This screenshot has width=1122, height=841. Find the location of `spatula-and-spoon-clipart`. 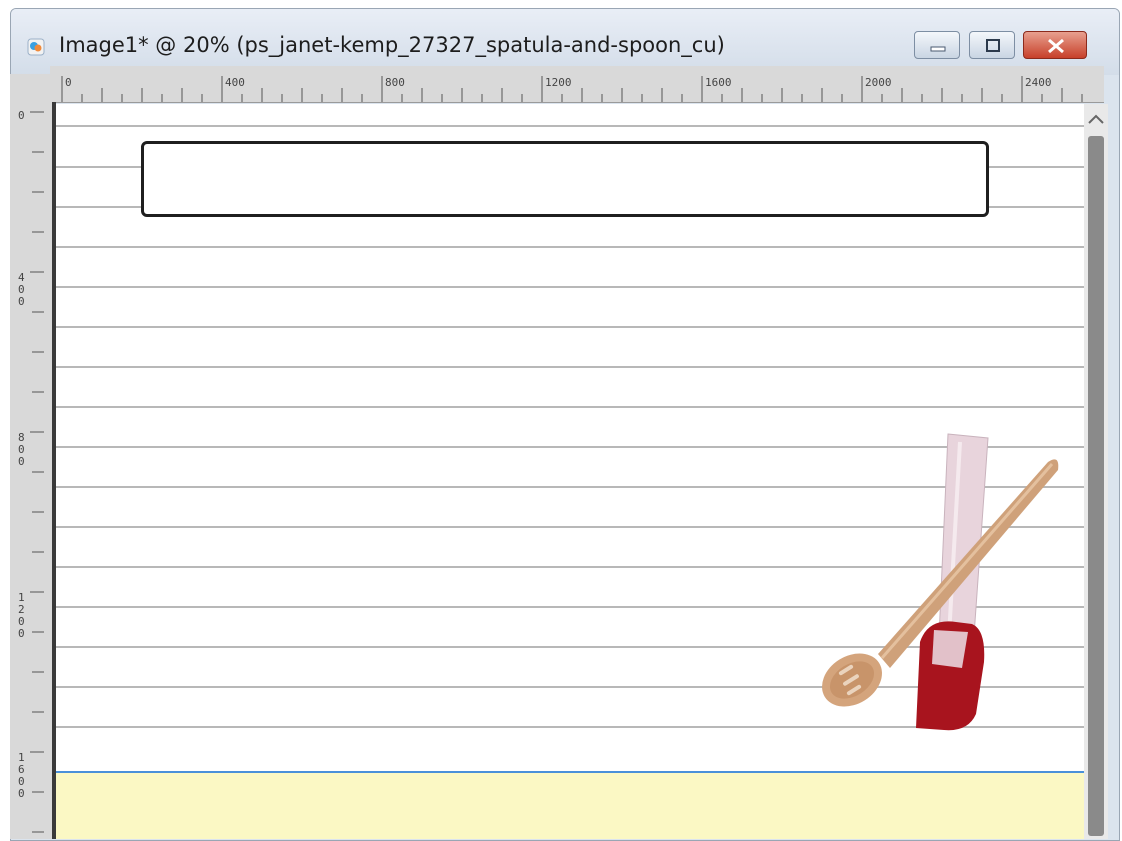

spatula-and-spoon-clipart is located at coordinates (940, 582).